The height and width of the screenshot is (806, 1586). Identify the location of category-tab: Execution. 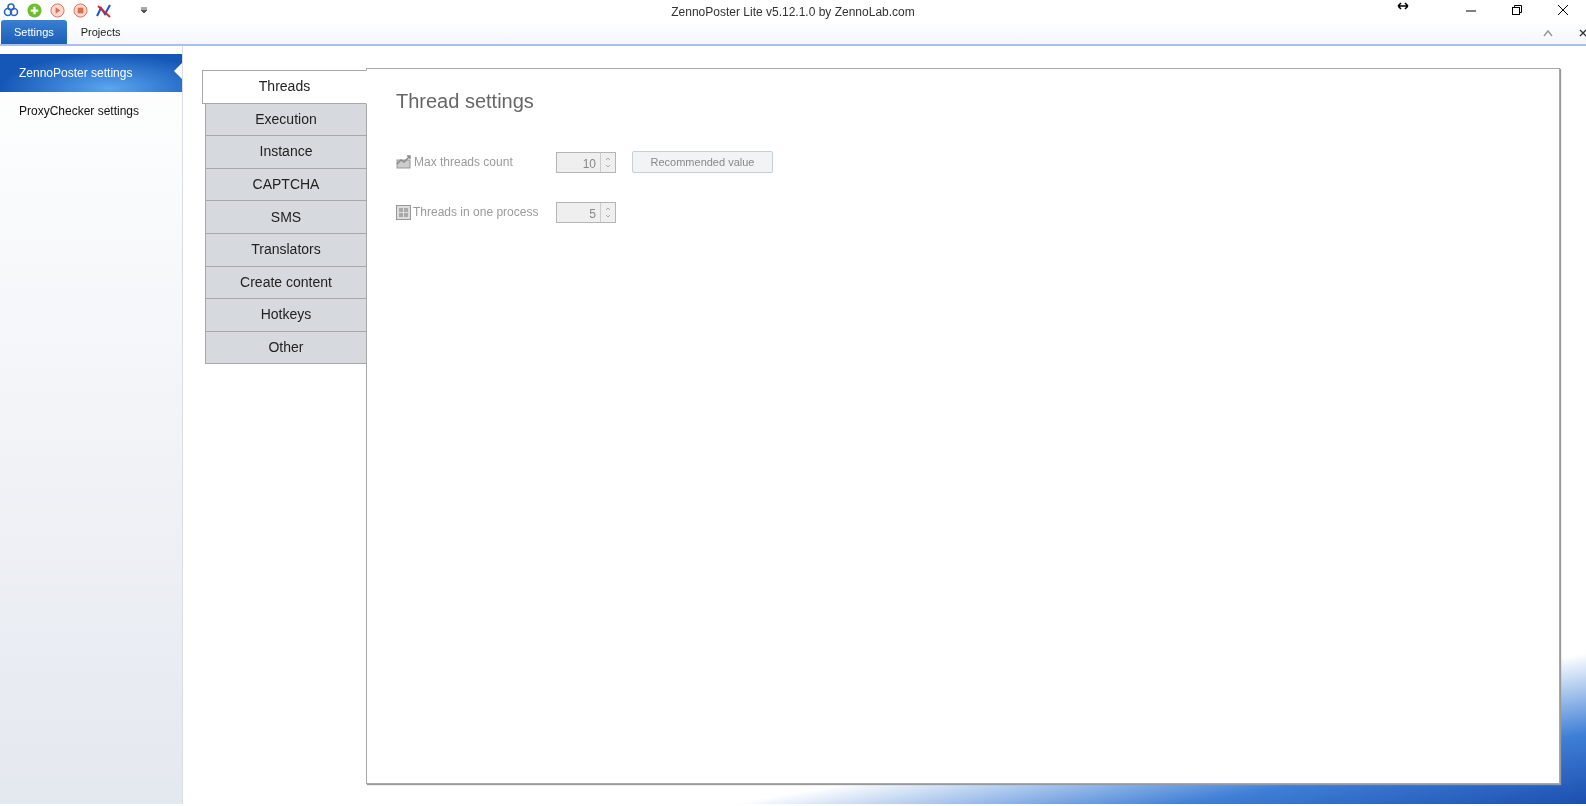
(286, 119).